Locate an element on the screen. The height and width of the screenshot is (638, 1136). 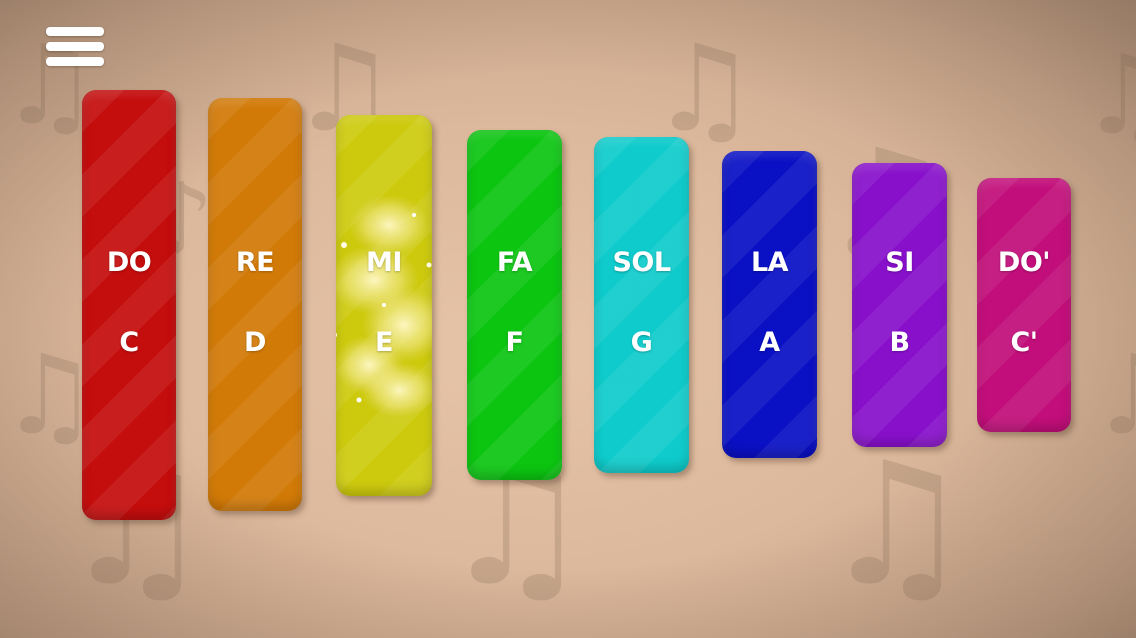
sparkle-effect is located at coordinates (384, 306).